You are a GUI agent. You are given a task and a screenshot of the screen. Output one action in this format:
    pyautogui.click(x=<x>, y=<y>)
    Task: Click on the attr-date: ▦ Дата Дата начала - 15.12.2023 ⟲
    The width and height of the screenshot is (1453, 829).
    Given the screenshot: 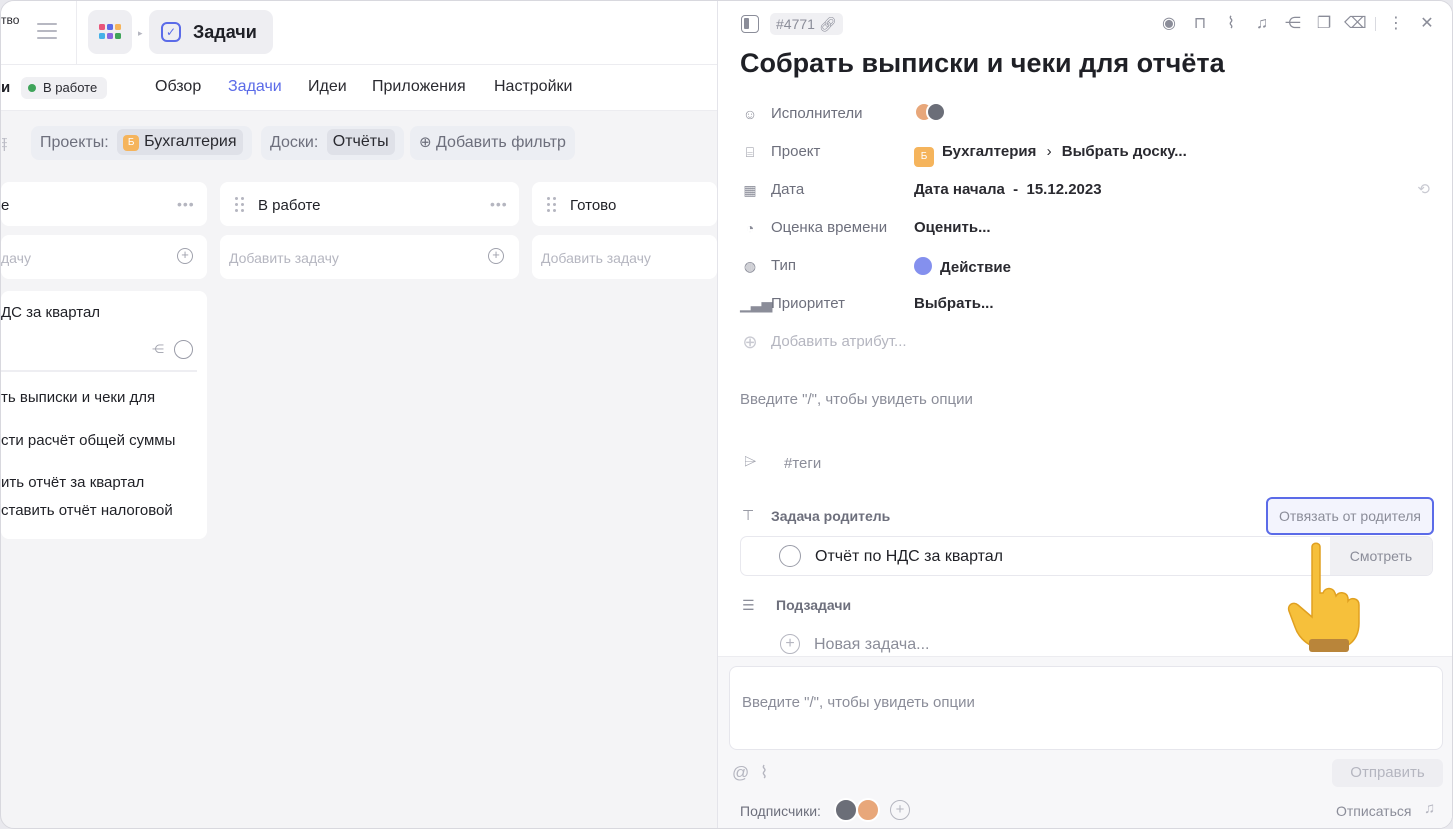 What is the action you would take?
    pyautogui.click(x=1085, y=190)
    